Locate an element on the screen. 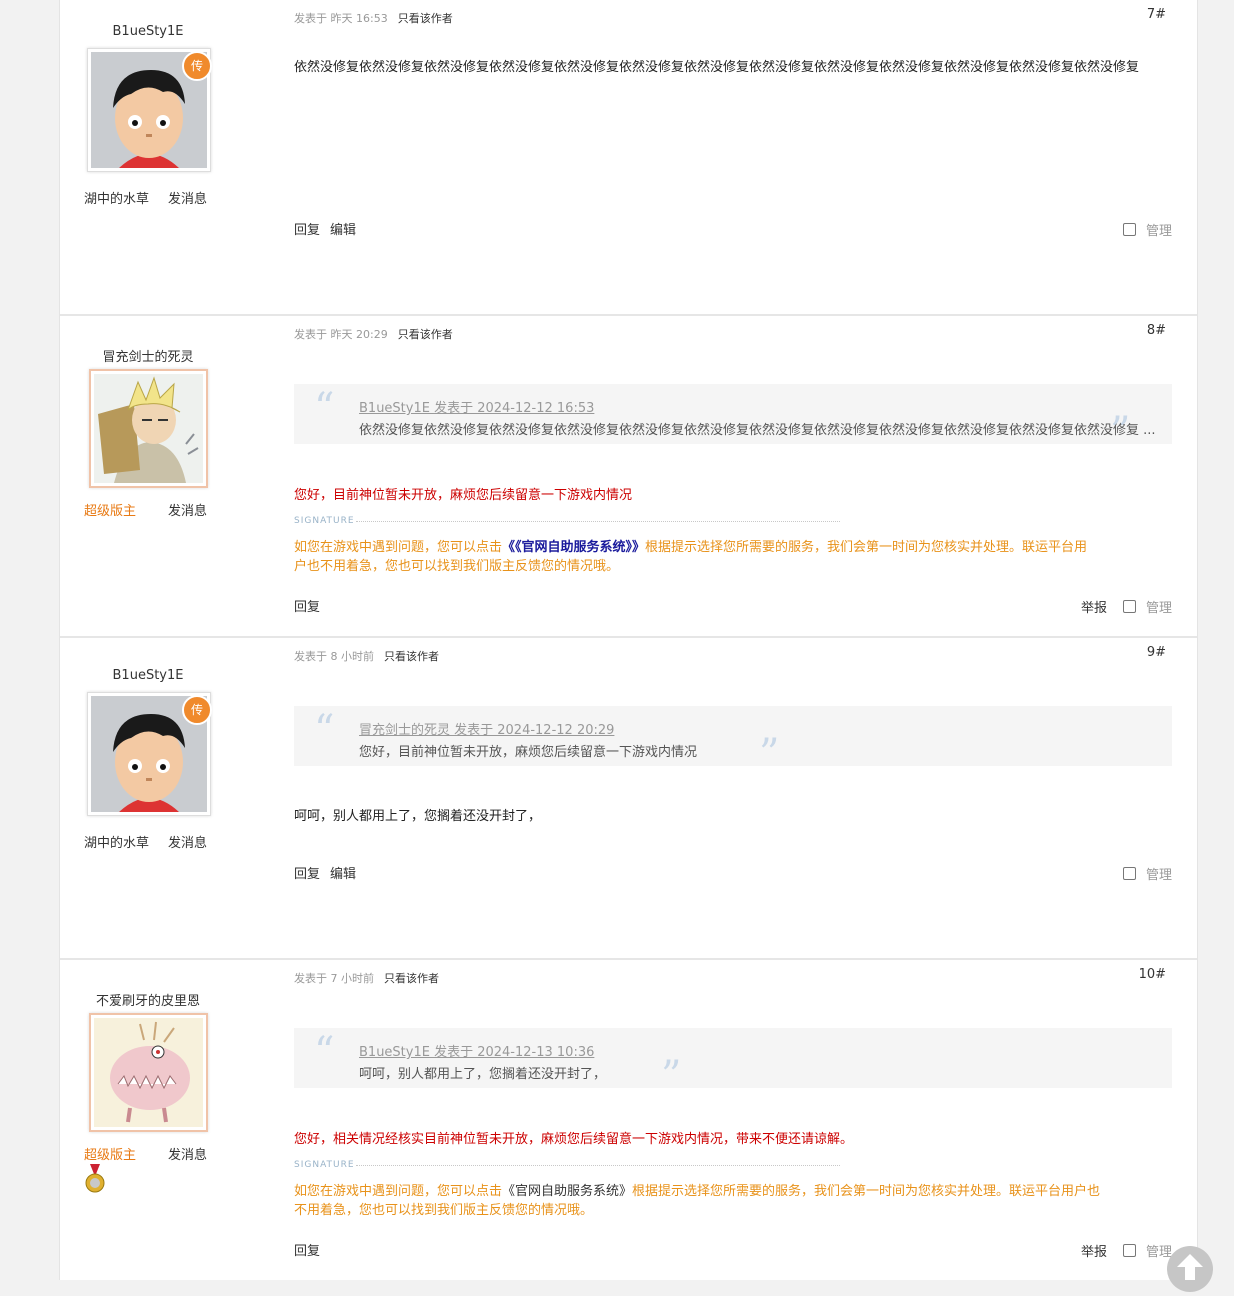 The image size is (1234, 1296). medal-icon is located at coordinates (95, 1181).